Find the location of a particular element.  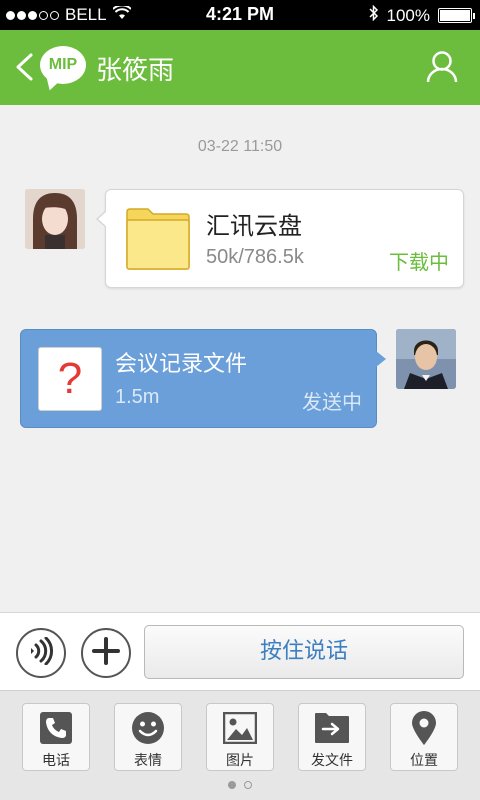

location-button: 位置 is located at coordinates (424, 737).